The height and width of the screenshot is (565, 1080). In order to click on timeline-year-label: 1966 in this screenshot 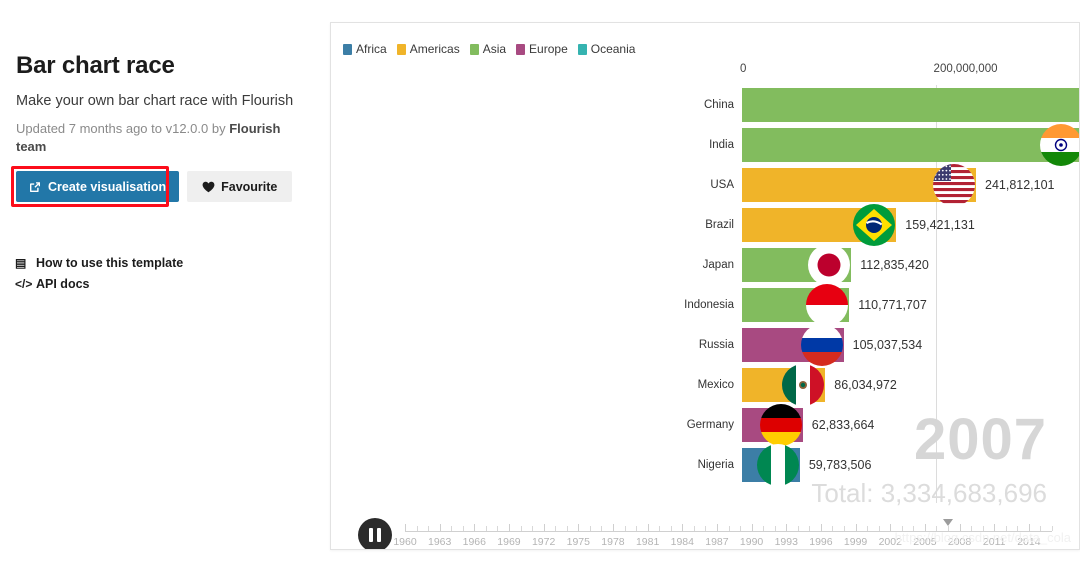, I will do `click(474, 542)`.